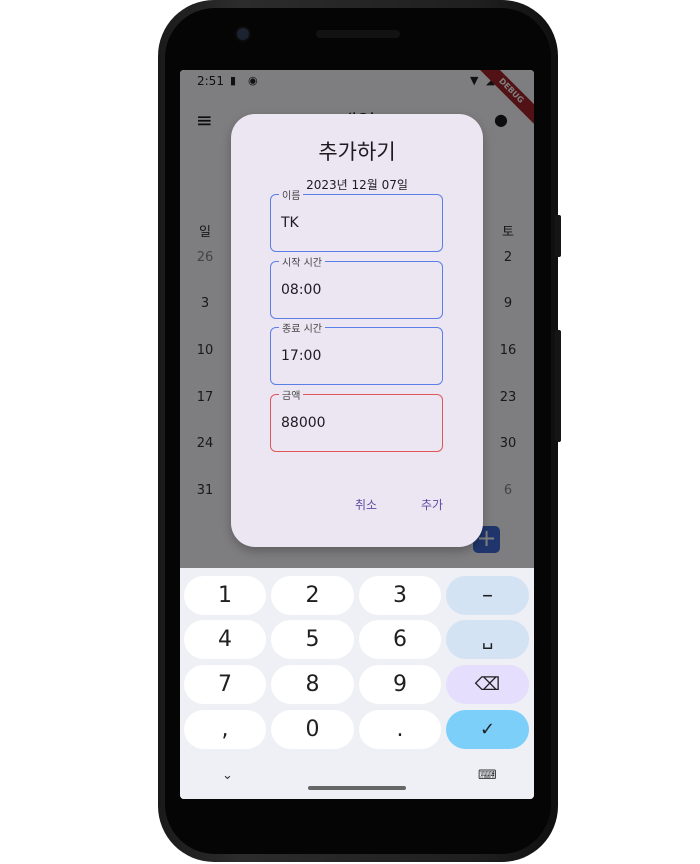 Image resolution: width=700 pixels, height=864 pixels. I want to click on keyboard-switch-icon: ⌨, so click(487, 775).